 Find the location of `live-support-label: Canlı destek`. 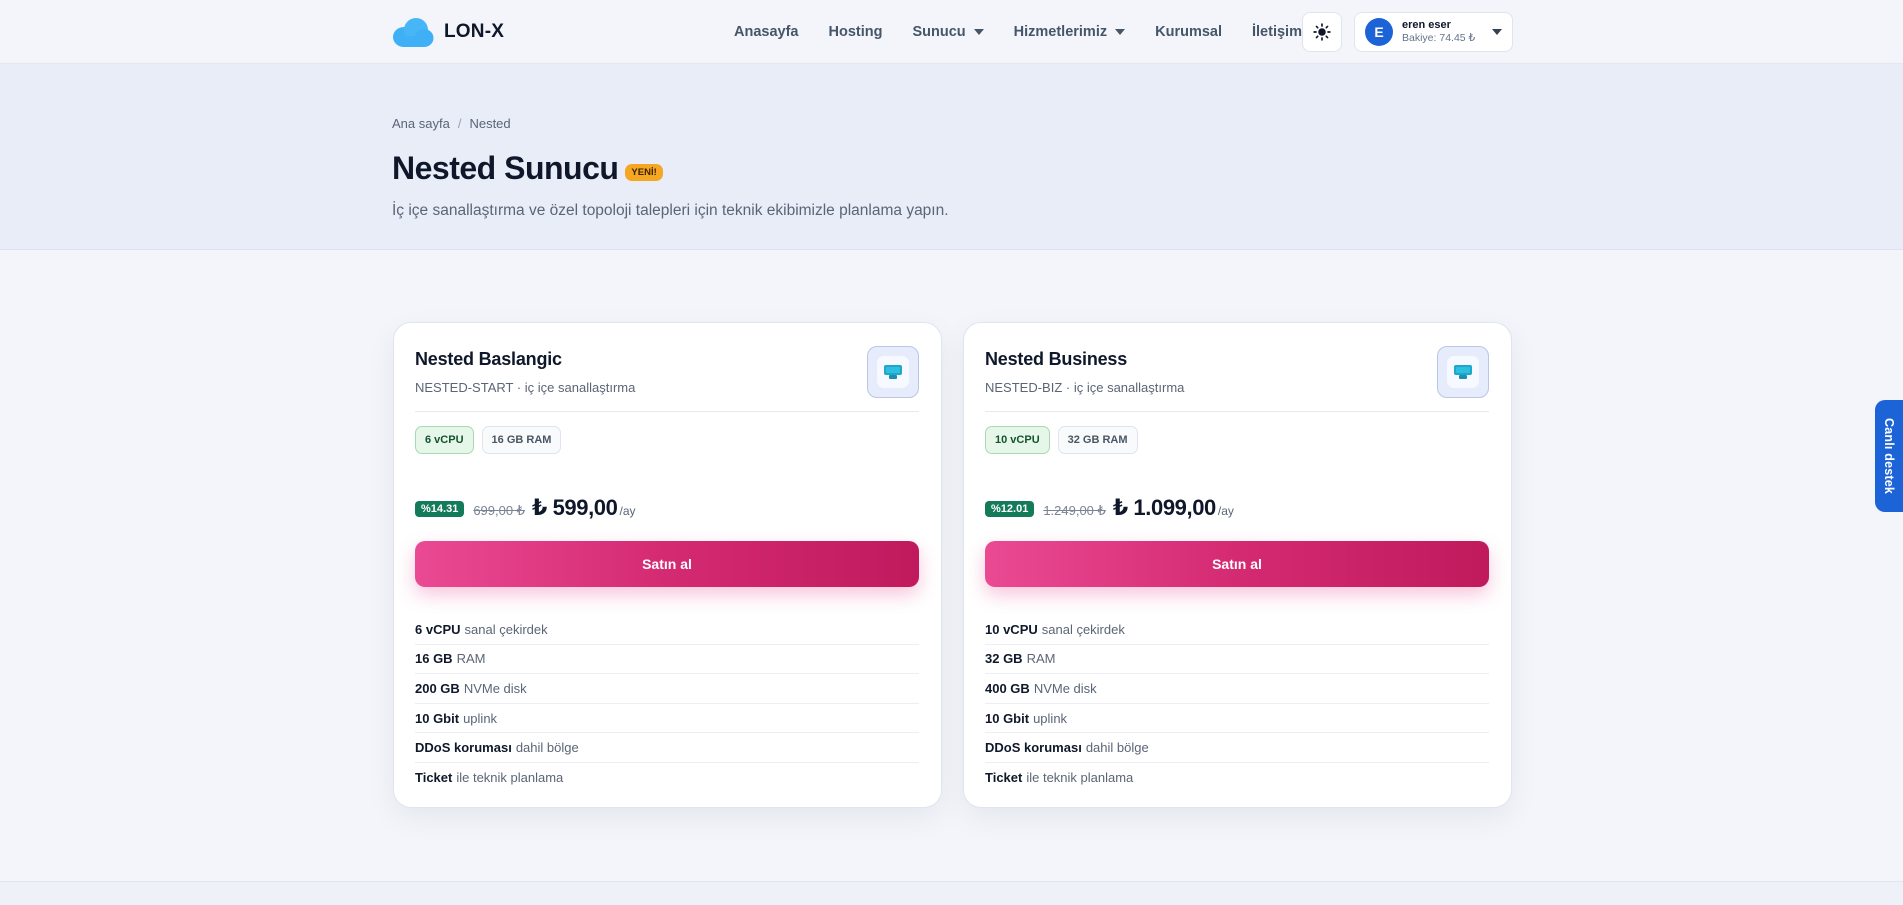

live-support-label: Canlı destek is located at coordinates (1889, 456).